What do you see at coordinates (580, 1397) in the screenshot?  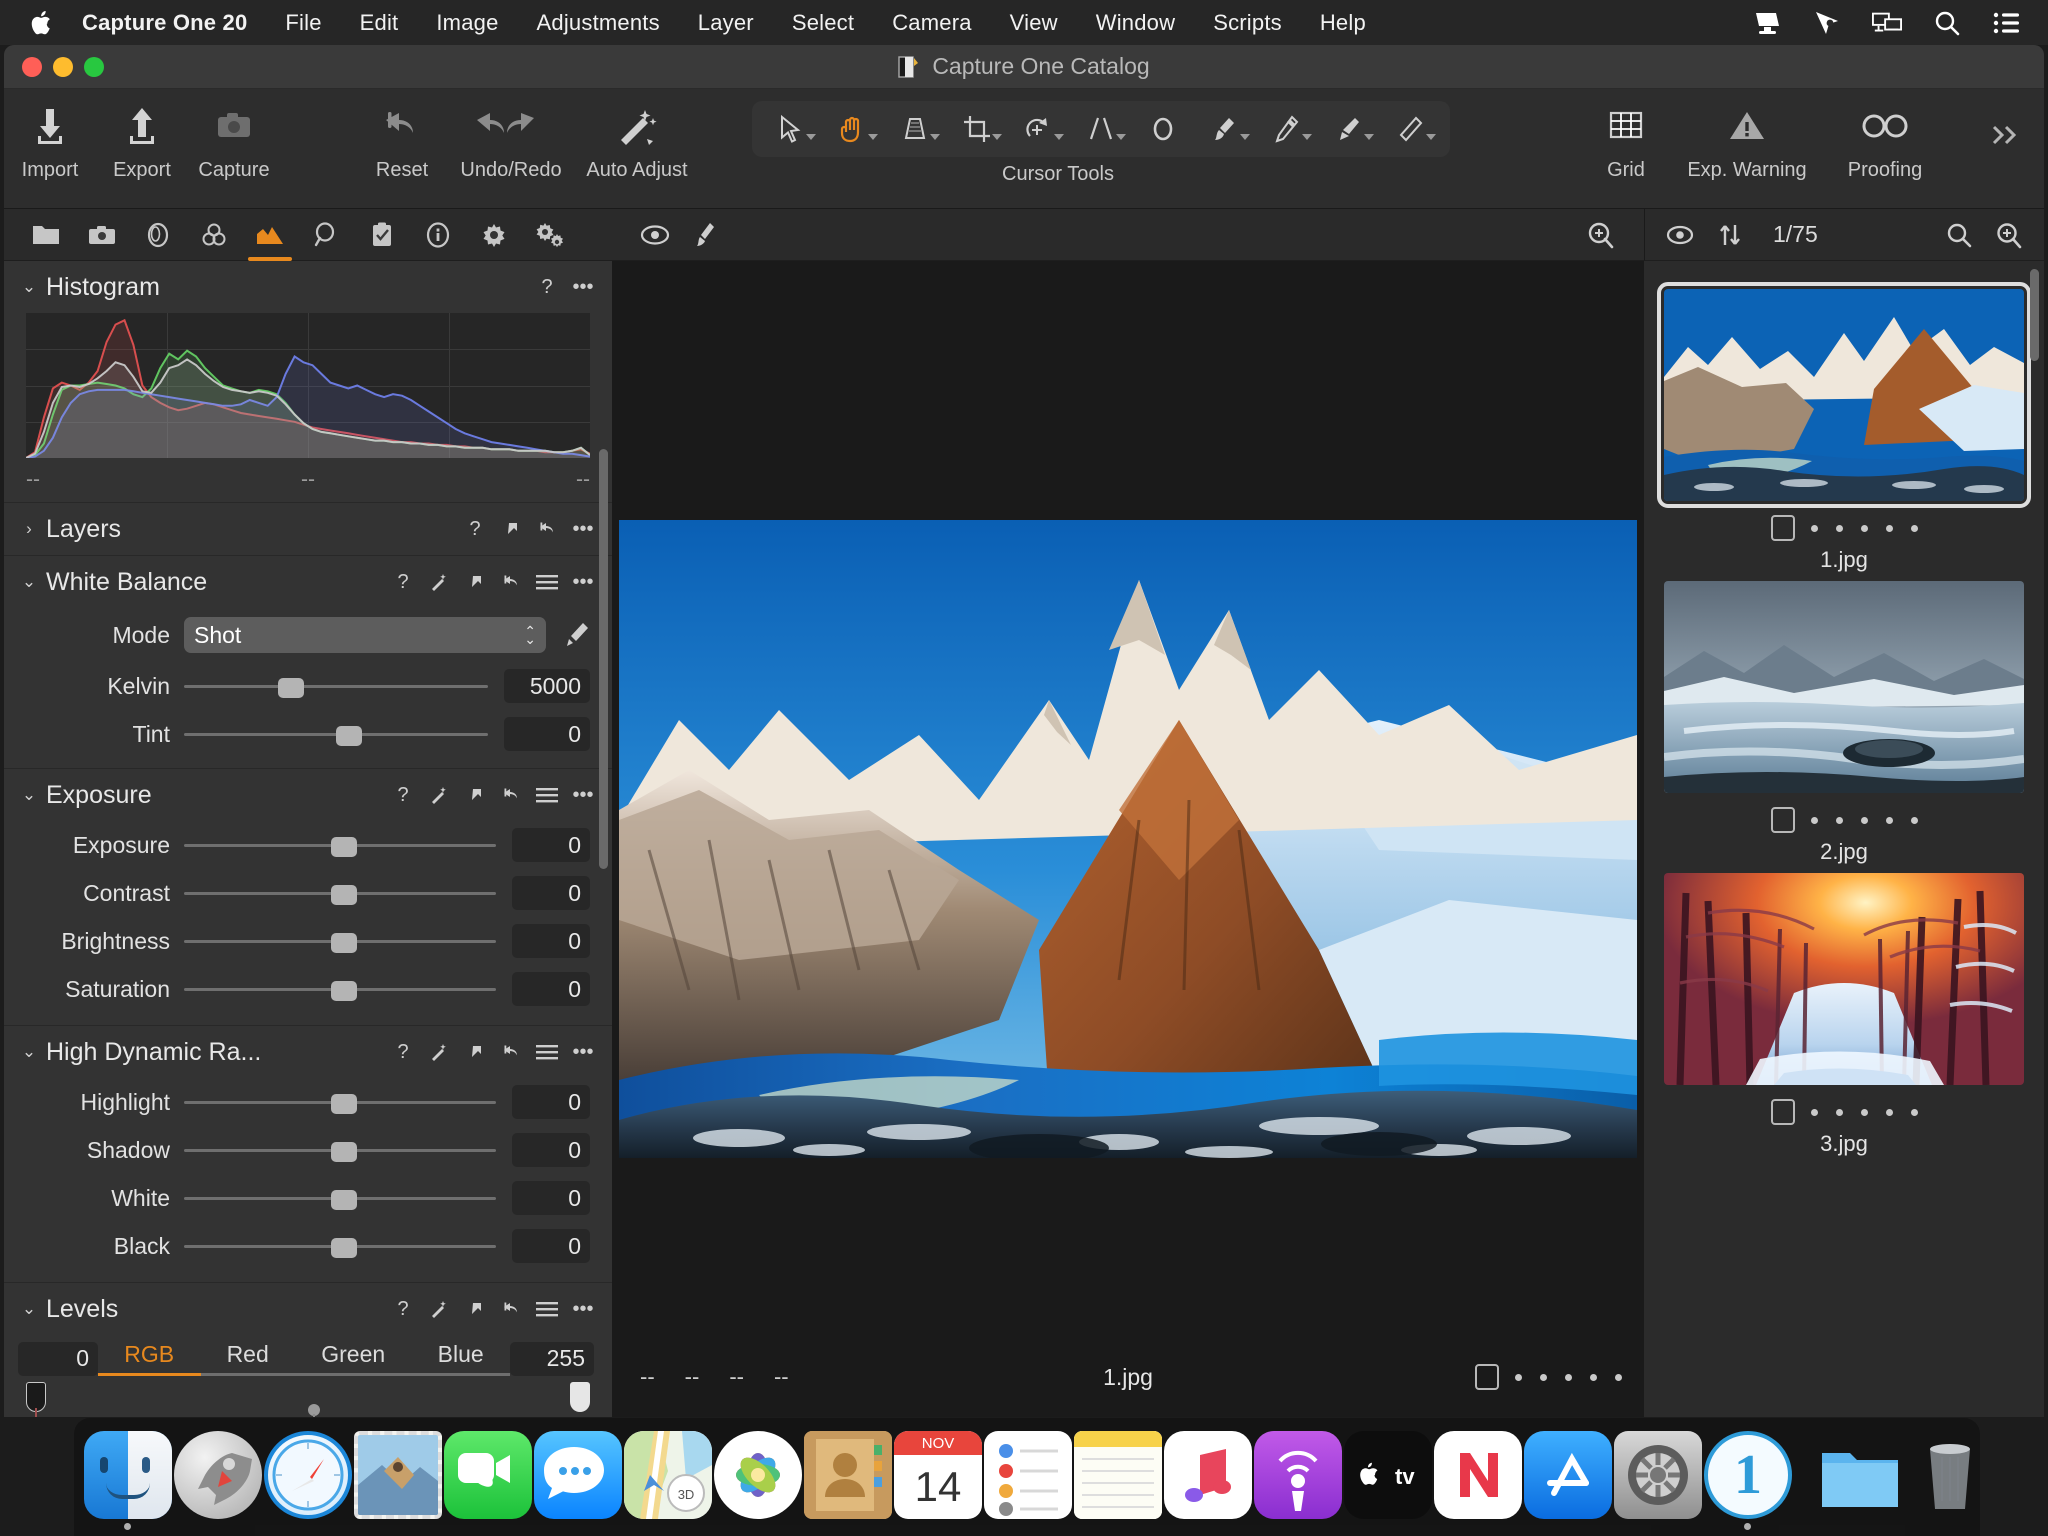 I see `levels-white-point-handle` at bounding box center [580, 1397].